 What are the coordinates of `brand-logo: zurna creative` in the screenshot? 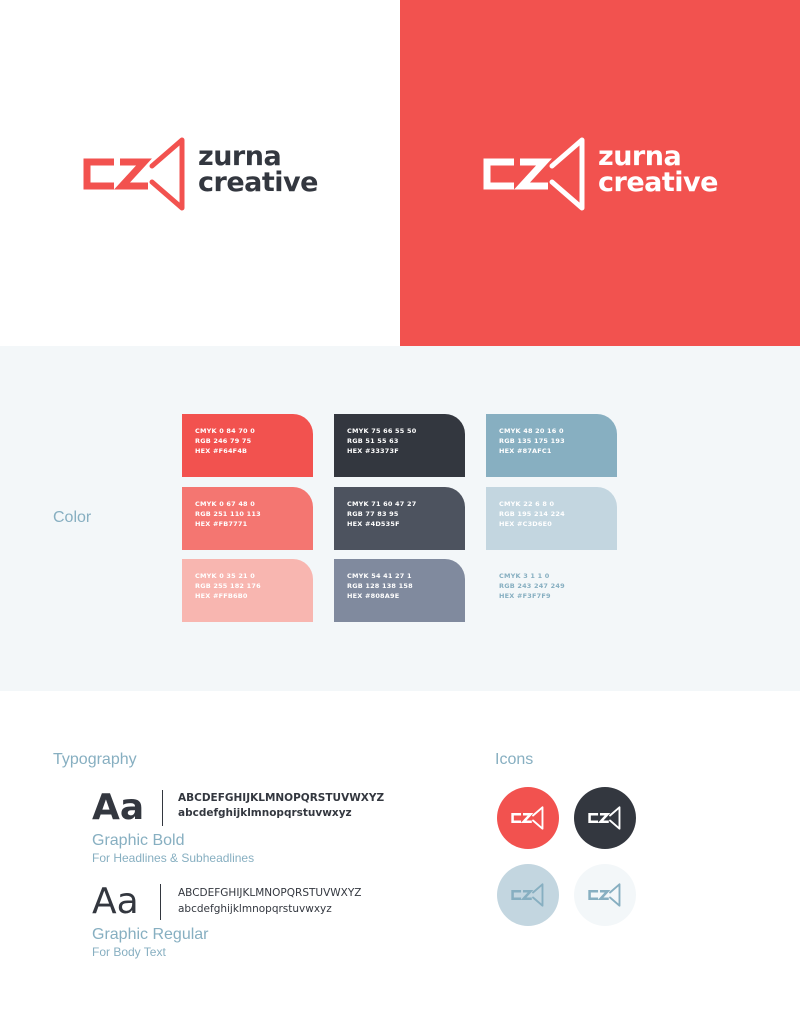 It's located at (212, 174).